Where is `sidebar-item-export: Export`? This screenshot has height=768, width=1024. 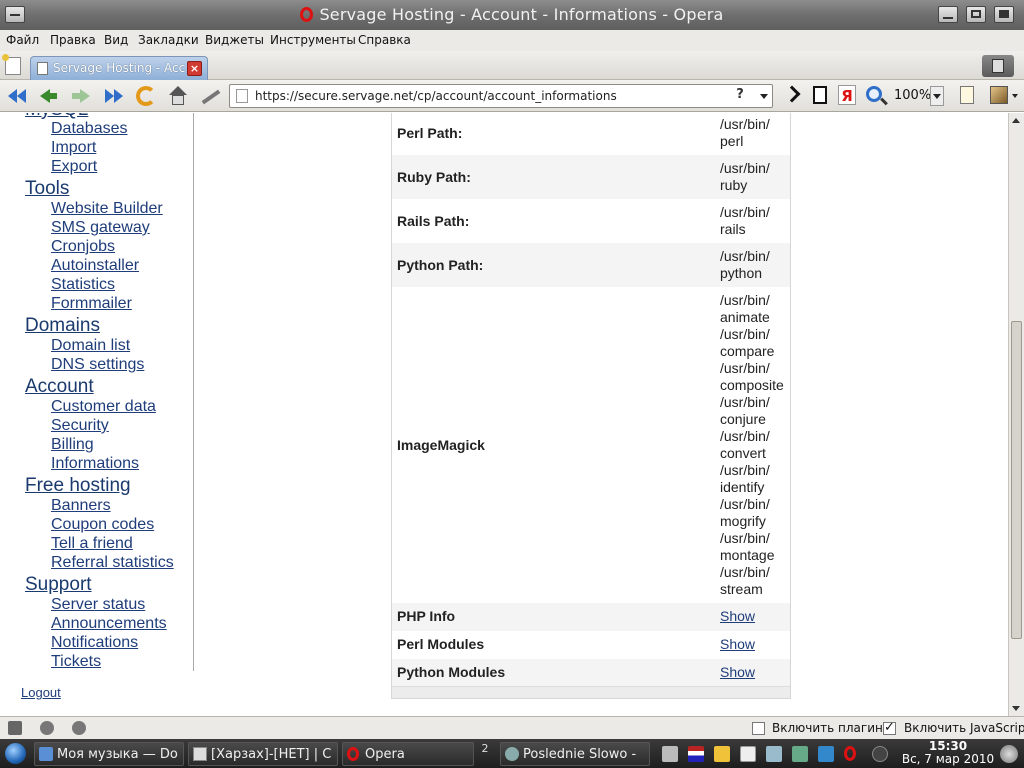
sidebar-item-export: Export is located at coordinates (74, 167).